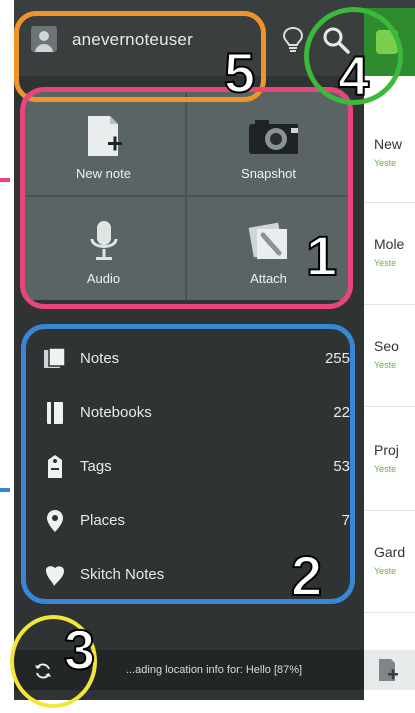 This screenshot has width=415, height=713. I want to click on left-margin, so click(7, 356).